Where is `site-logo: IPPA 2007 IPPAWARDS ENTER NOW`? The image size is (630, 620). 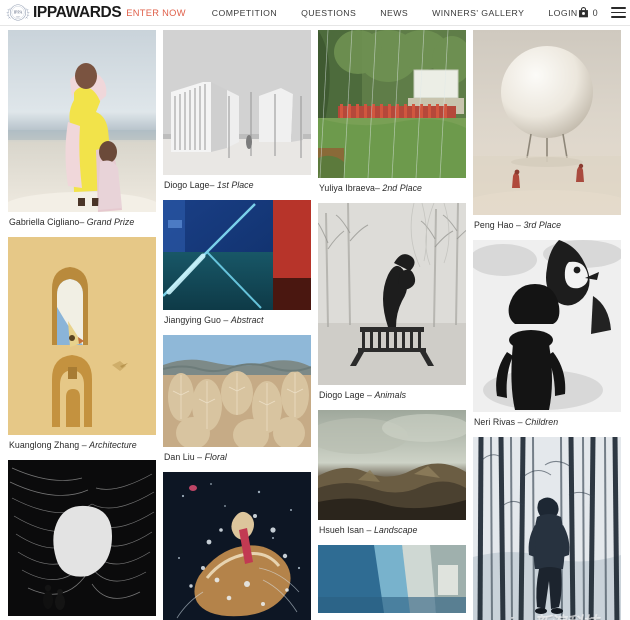
site-logo: IPPA 2007 IPPAWARDS ENTER NOW is located at coordinates (95, 13).